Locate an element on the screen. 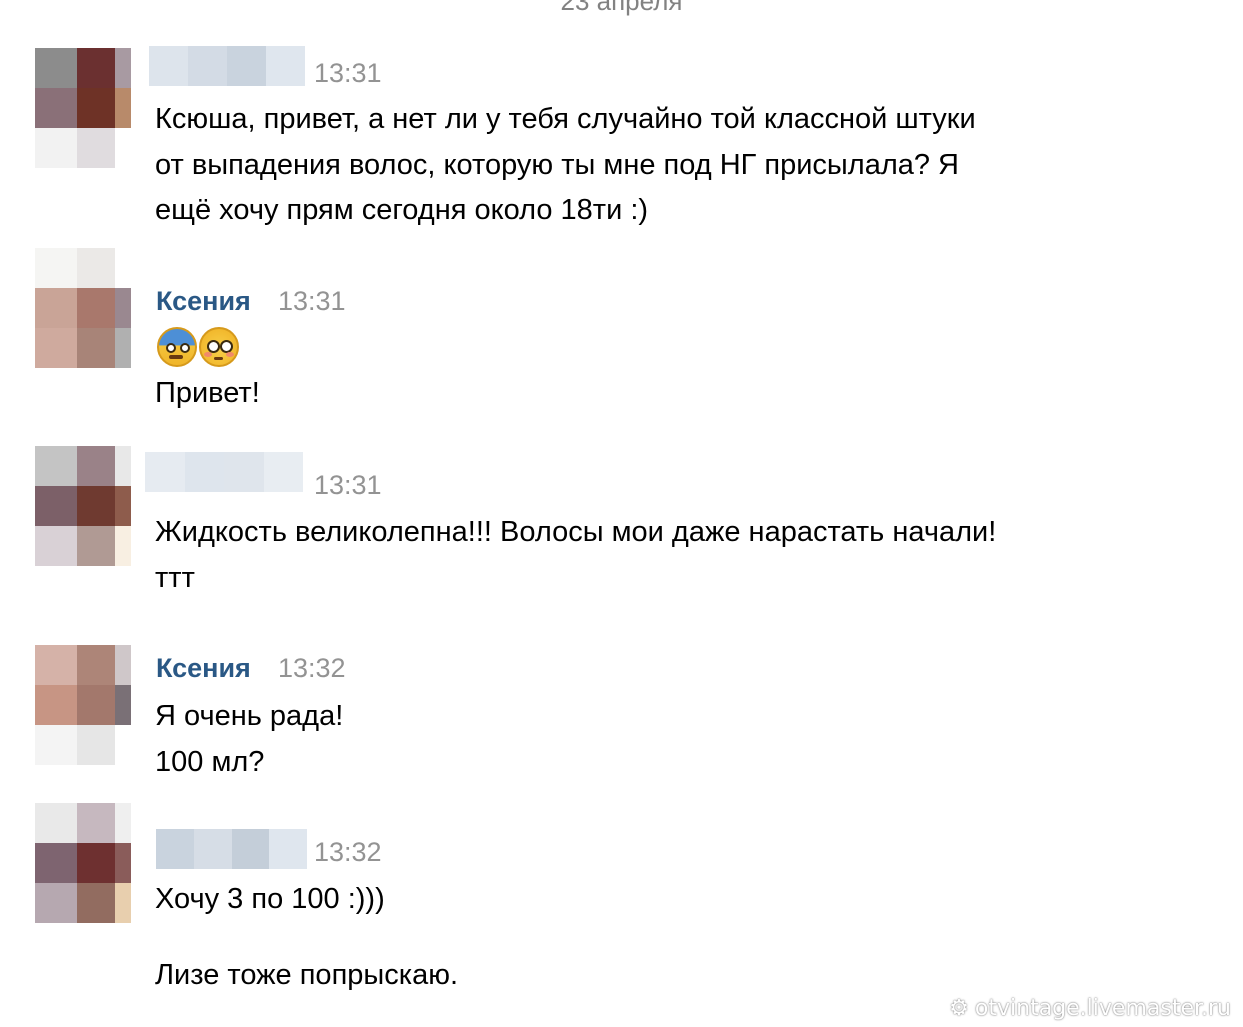  gear-icon: ⚙ is located at coordinates (959, 1008).